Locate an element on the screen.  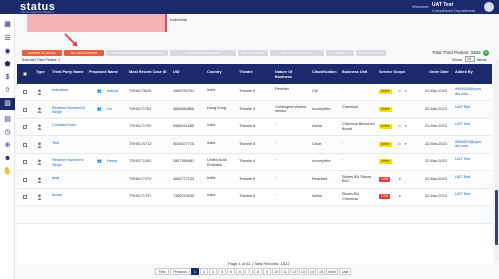
page-13-button: 13 is located at coordinates (303, 271).